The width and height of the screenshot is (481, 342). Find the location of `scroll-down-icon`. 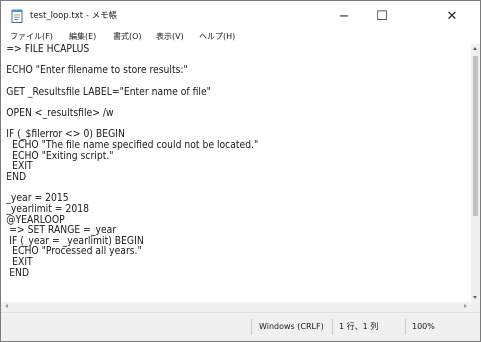

scroll-down-icon is located at coordinates (475, 297).